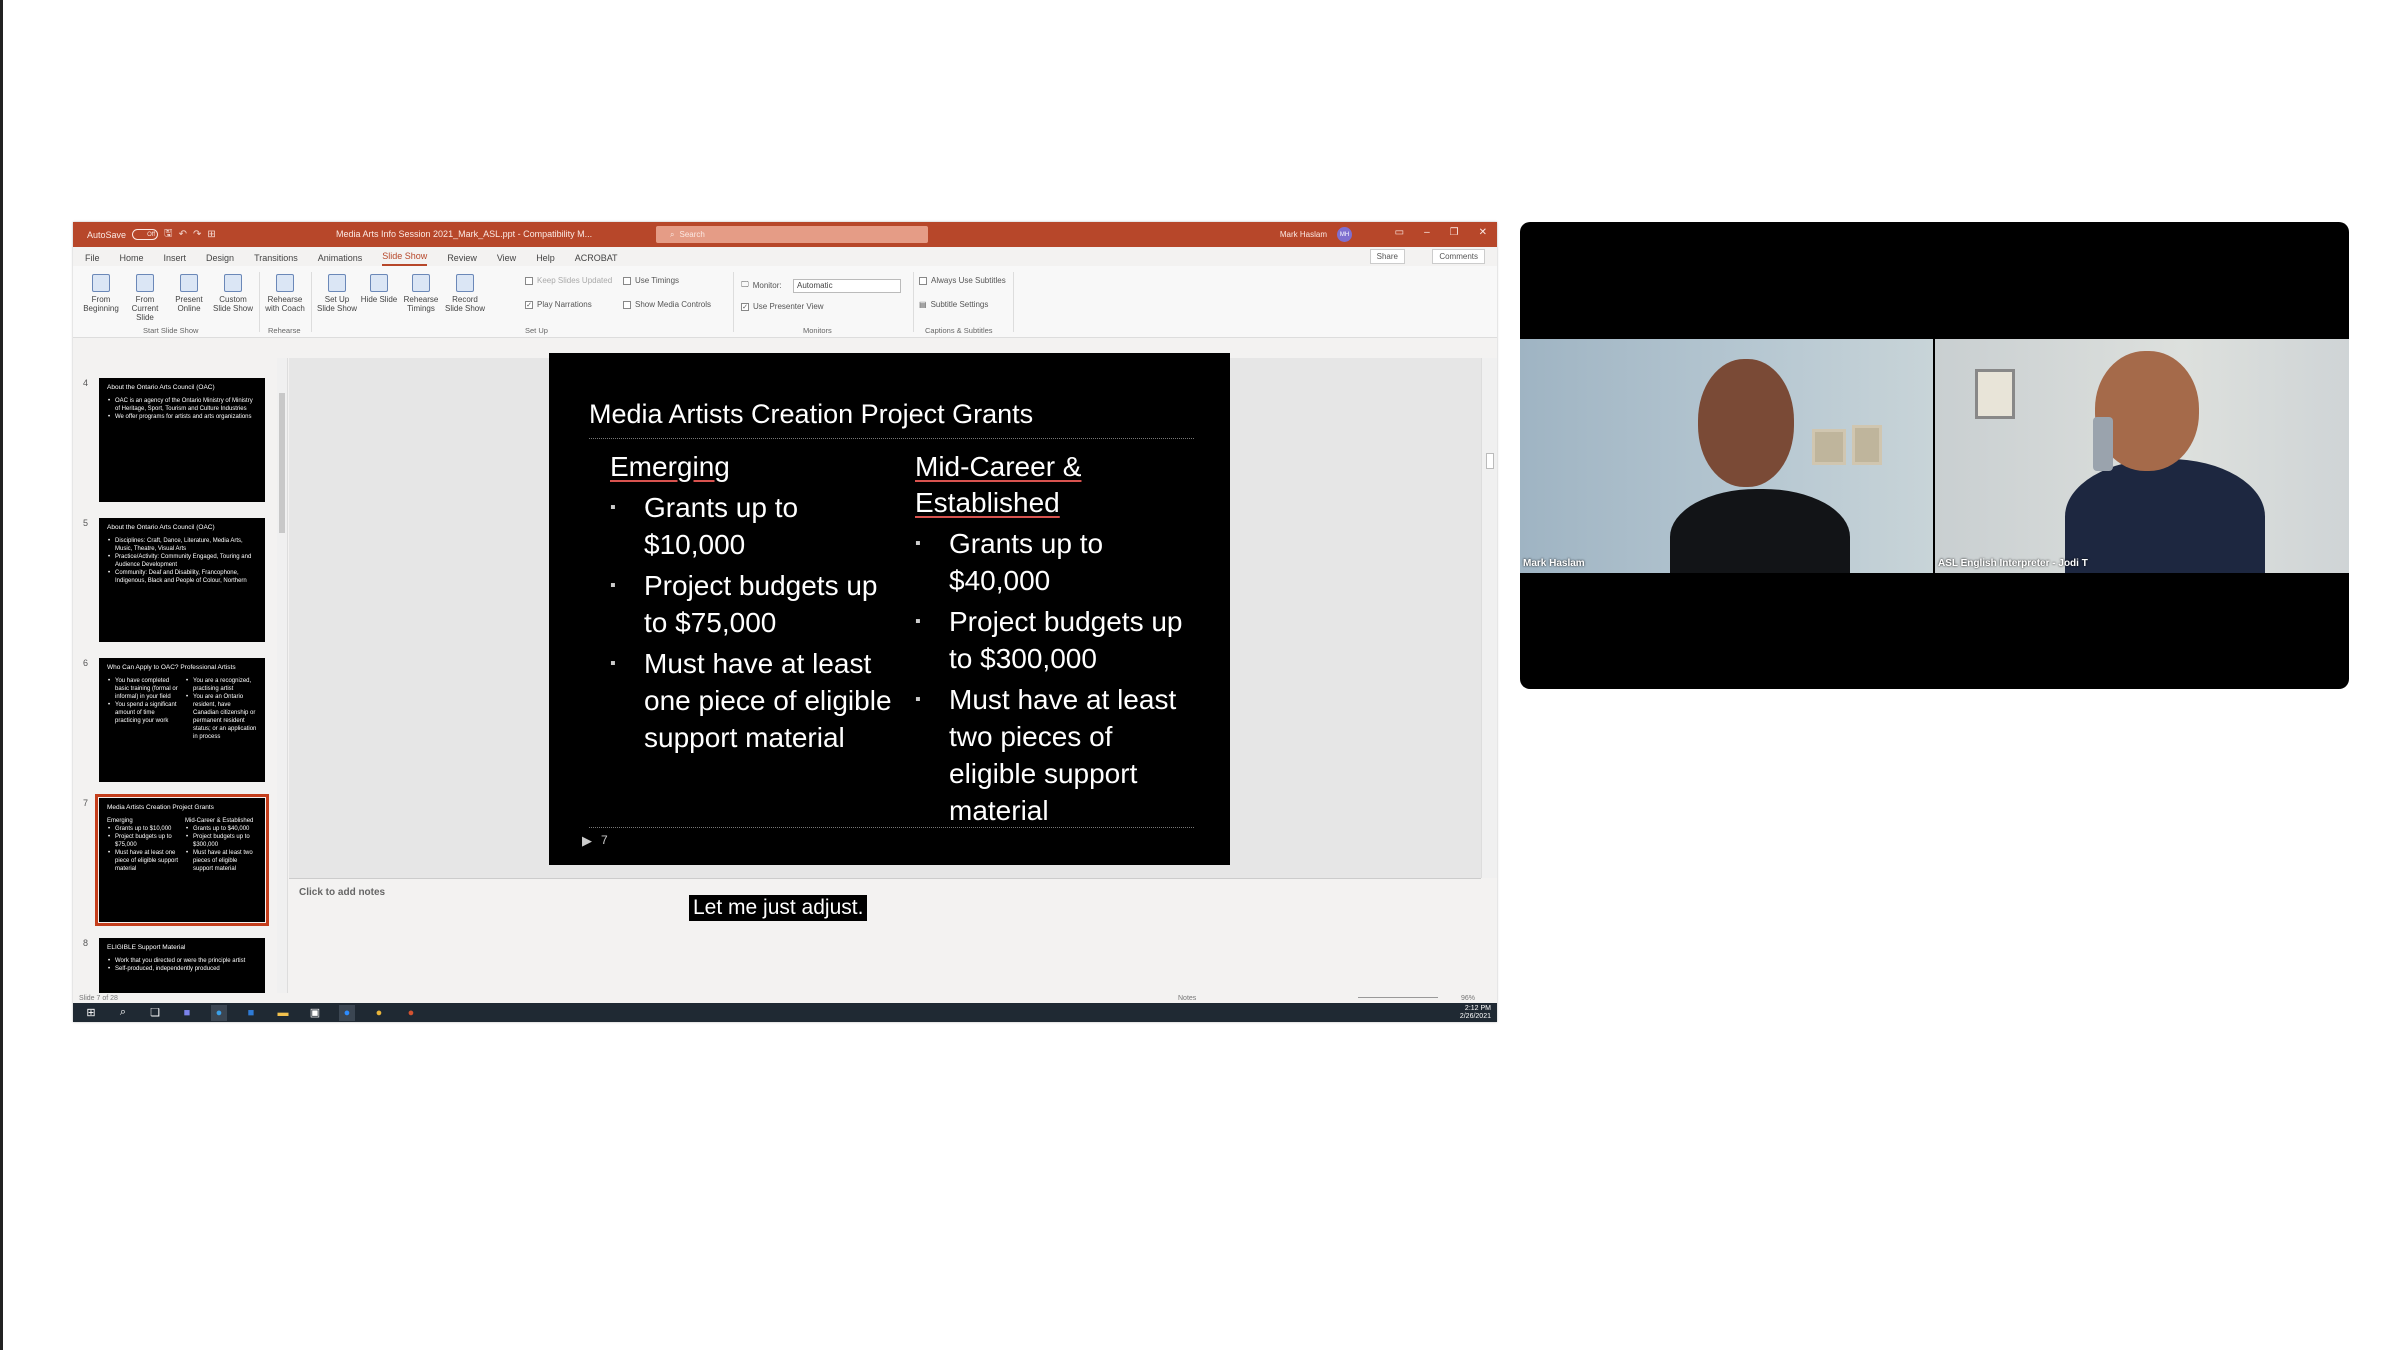 The width and height of the screenshot is (2400, 1350). I want to click on ribbon-display-icon: ▭, so click(1399, 232).